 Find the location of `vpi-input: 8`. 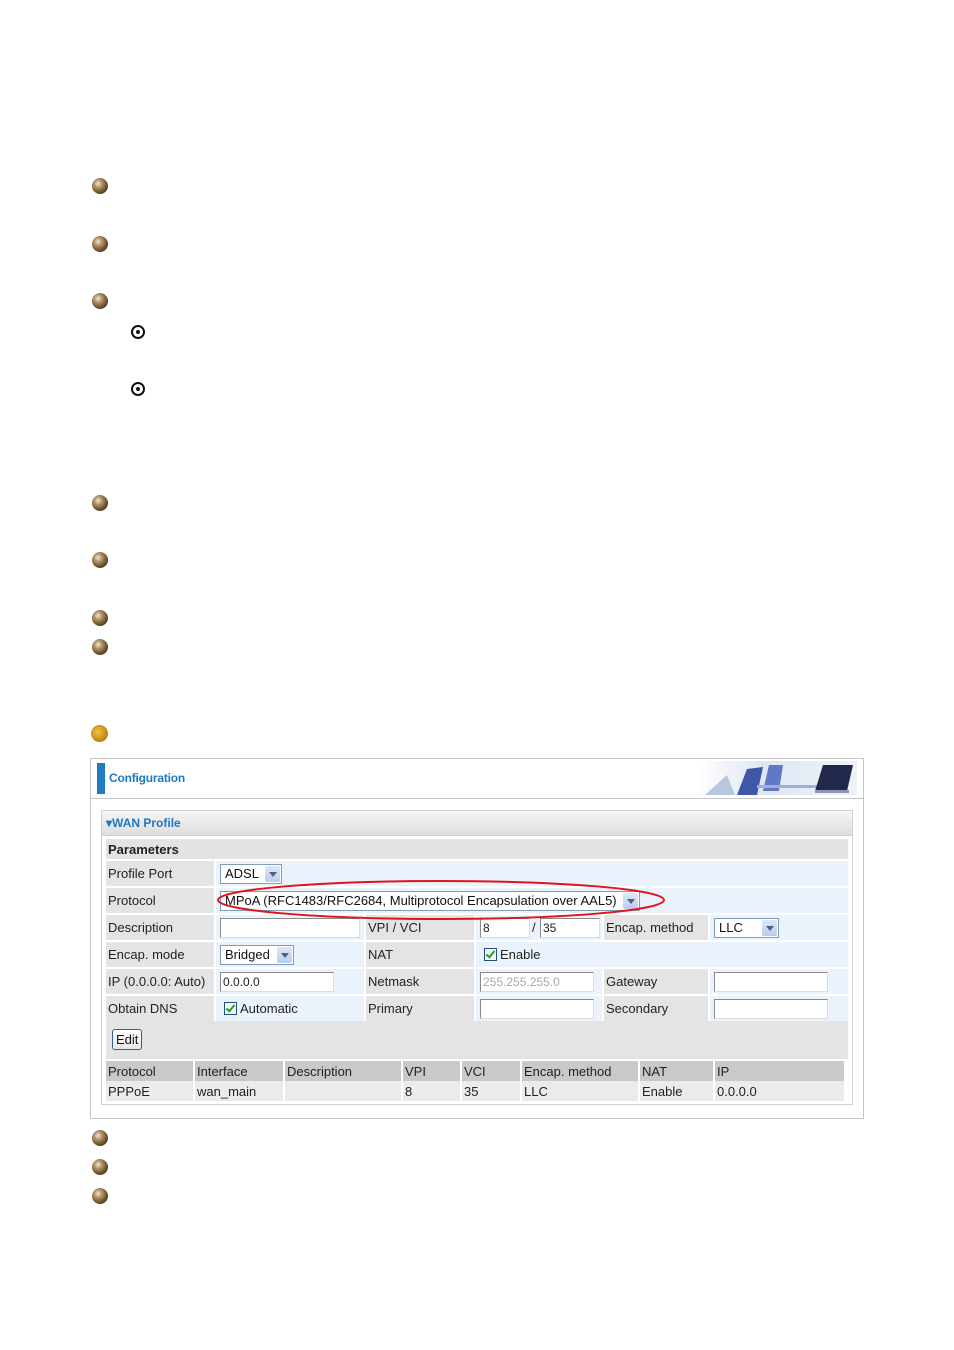

vpi-input: 8 is located at coordinates (505, 928).